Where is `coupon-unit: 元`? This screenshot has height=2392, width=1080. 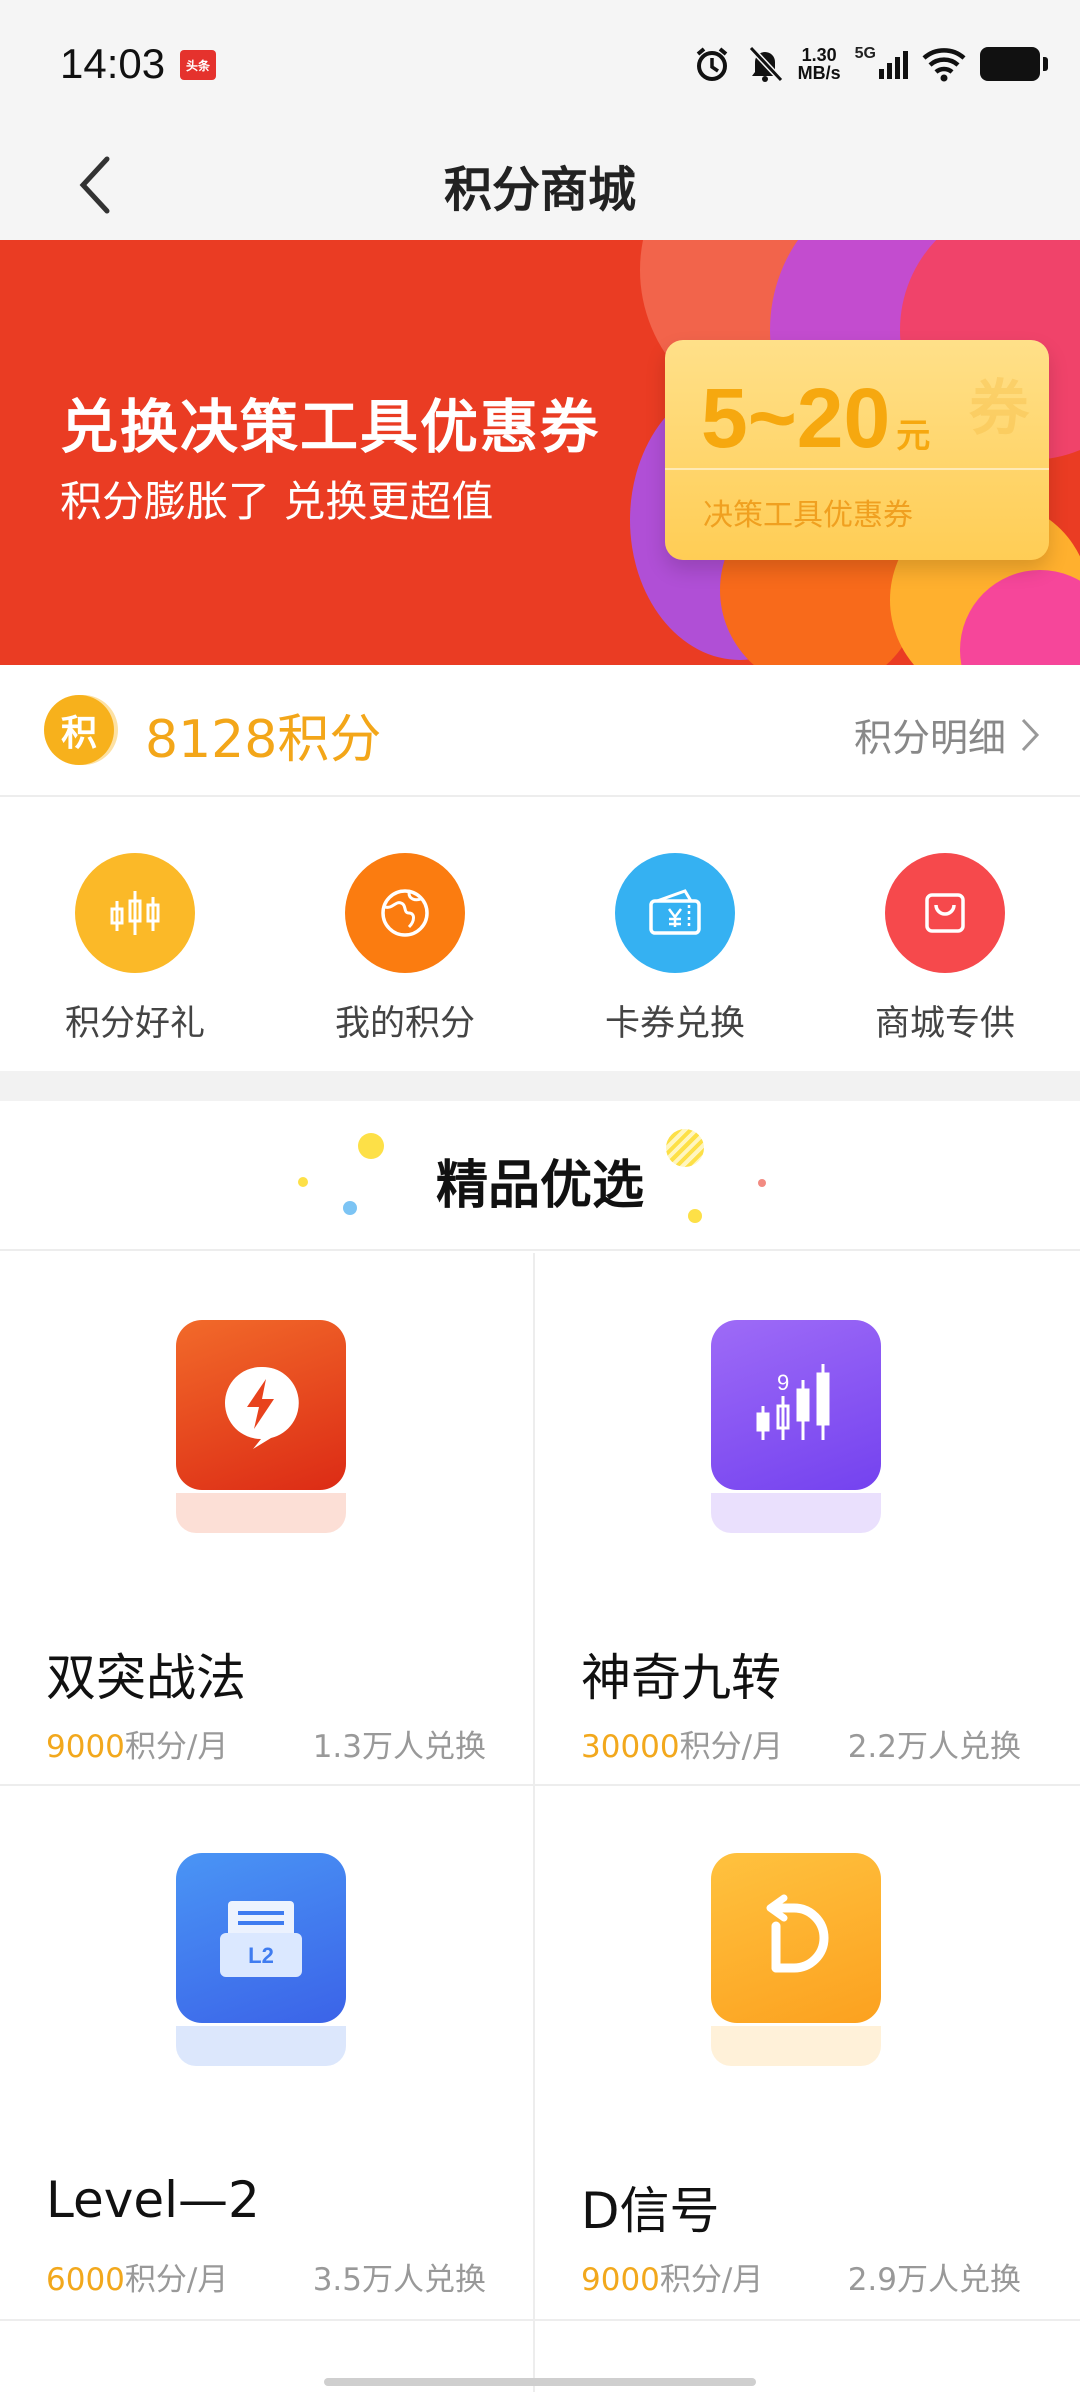
coupon-unit: 元 is located at coordinates (913, 436).